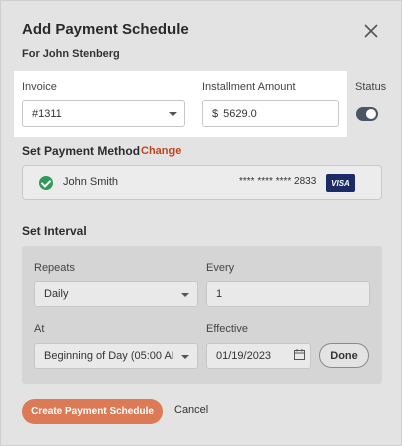 The width and height of the screenshot is (402, 446). Describe the element at coordinates (103, 113) in the screenshot. I see `invoice-select: #1311` at that location.